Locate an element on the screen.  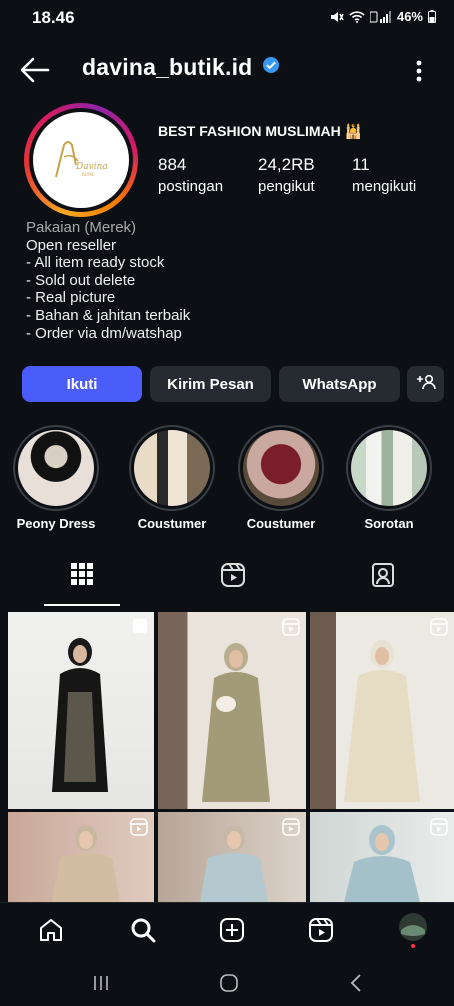
status-time: 18.46 is located at coordinates (53, 17).